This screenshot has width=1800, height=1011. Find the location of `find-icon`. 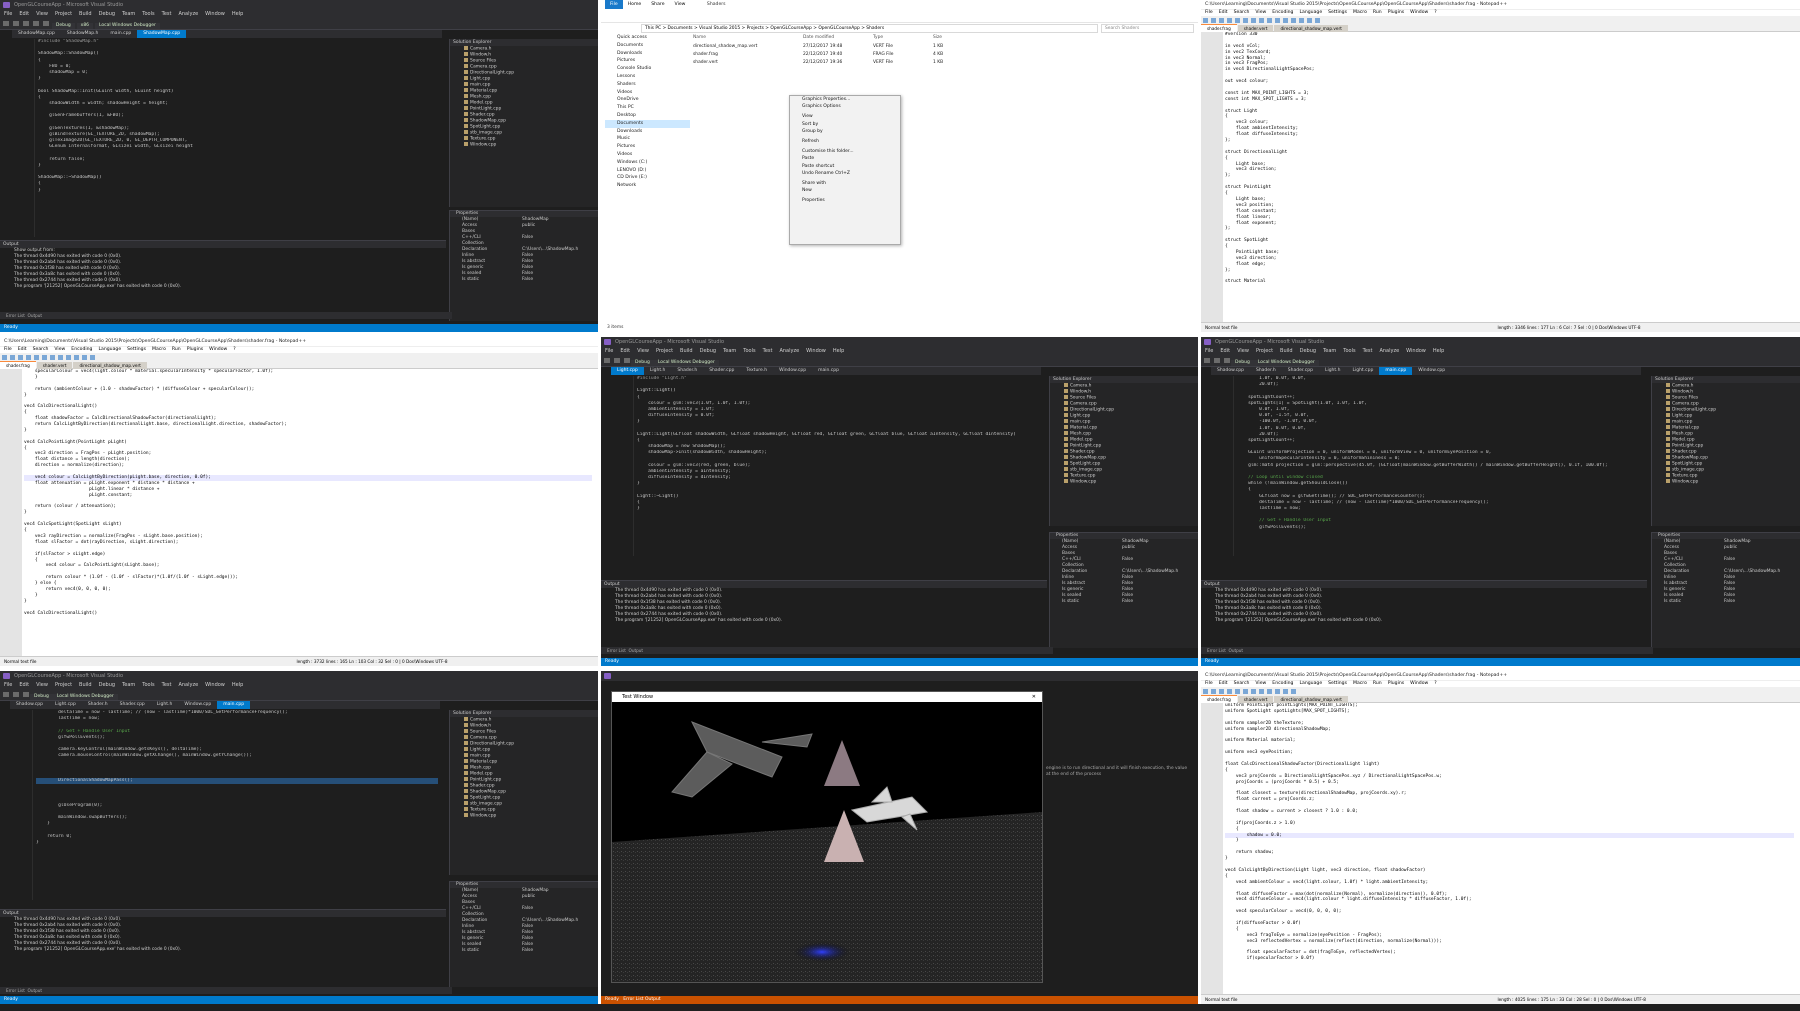

find-icon is located at coordinates (1293, 691).